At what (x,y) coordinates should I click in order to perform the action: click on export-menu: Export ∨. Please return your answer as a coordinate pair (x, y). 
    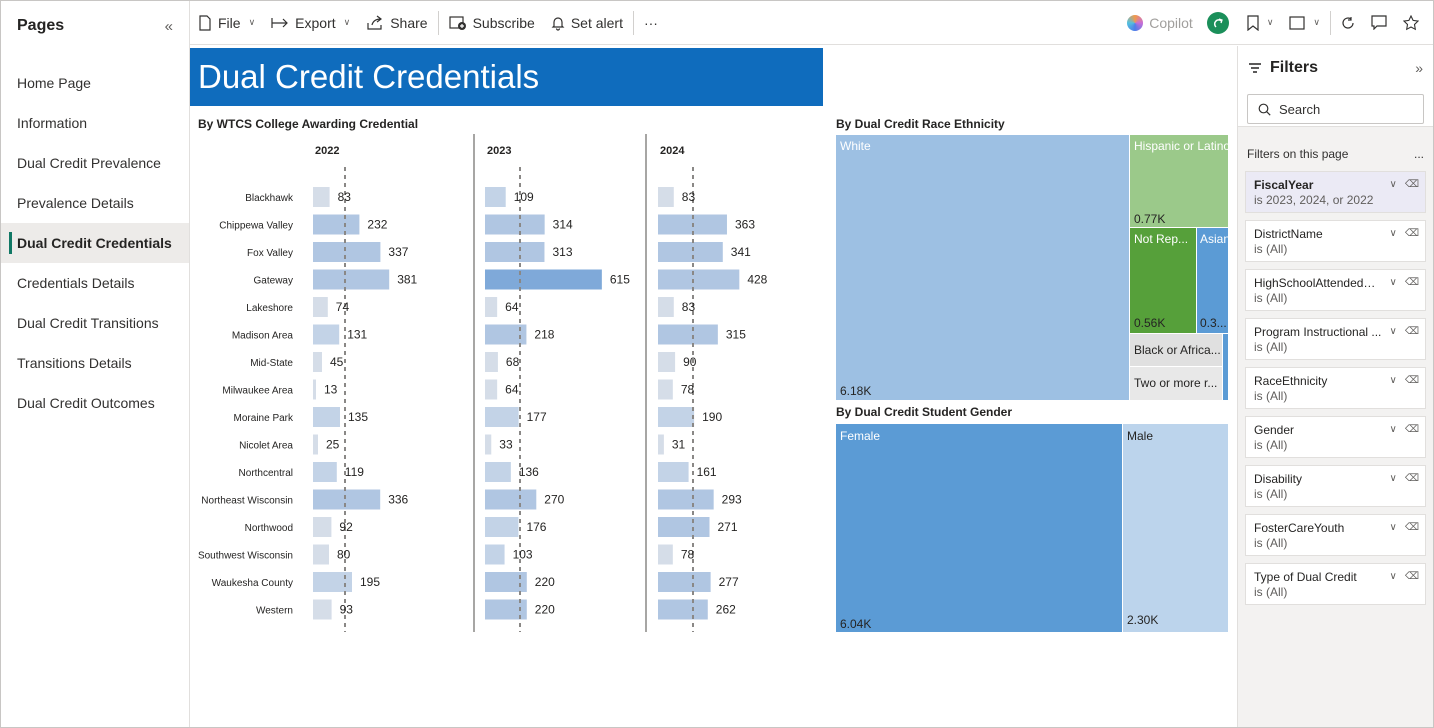
    Looking at the image, I should click on (310, 23).